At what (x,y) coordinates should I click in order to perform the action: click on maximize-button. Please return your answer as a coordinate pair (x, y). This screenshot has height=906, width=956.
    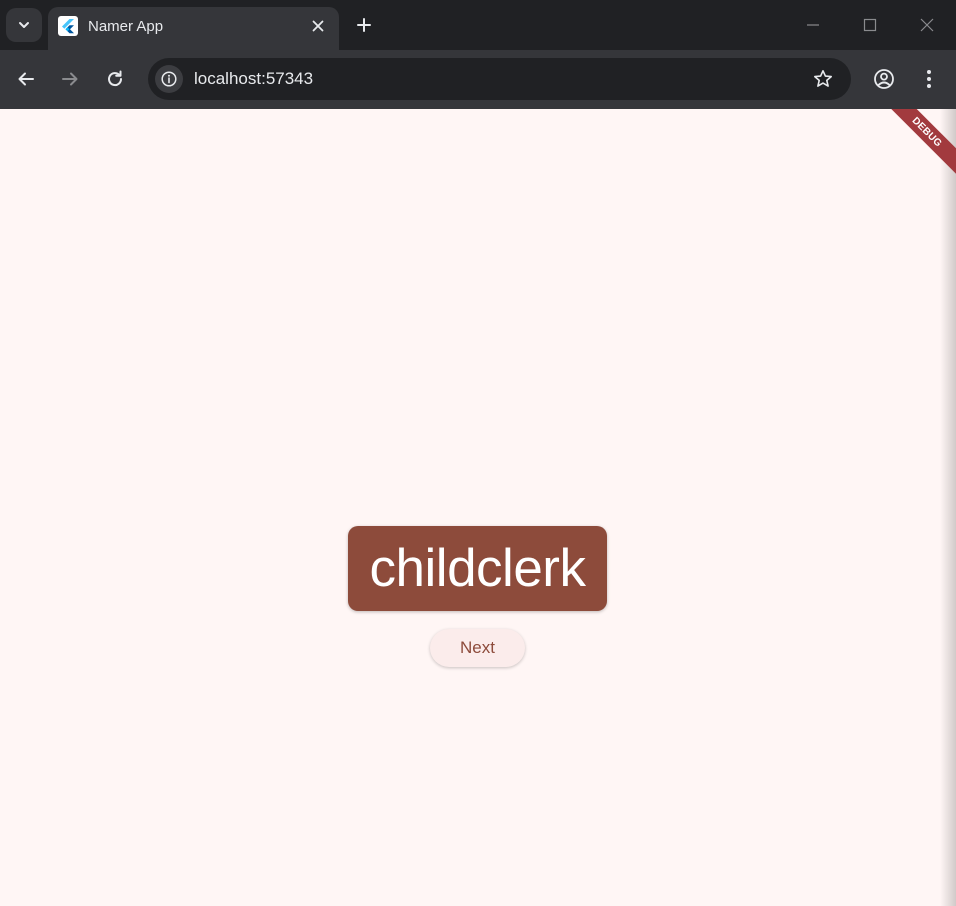
    Looking at the image, I should click on (870, 25).